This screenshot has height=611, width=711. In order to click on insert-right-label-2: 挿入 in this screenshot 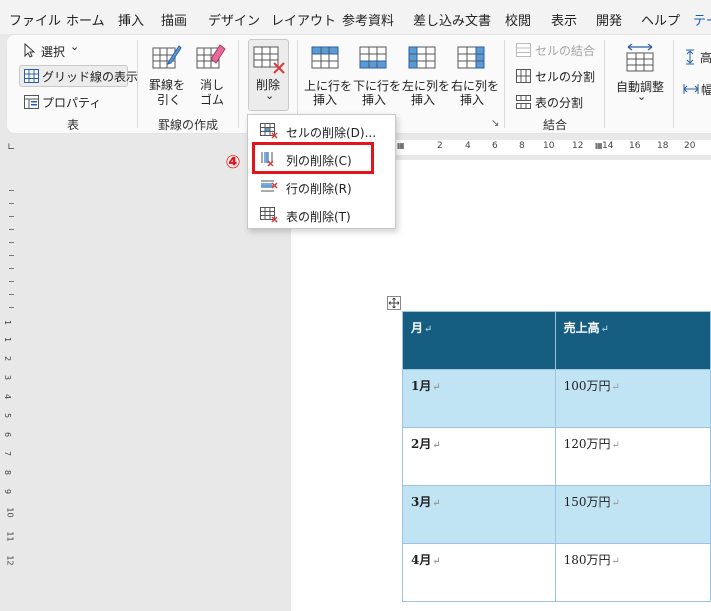, I will do `click(472, 99)`.